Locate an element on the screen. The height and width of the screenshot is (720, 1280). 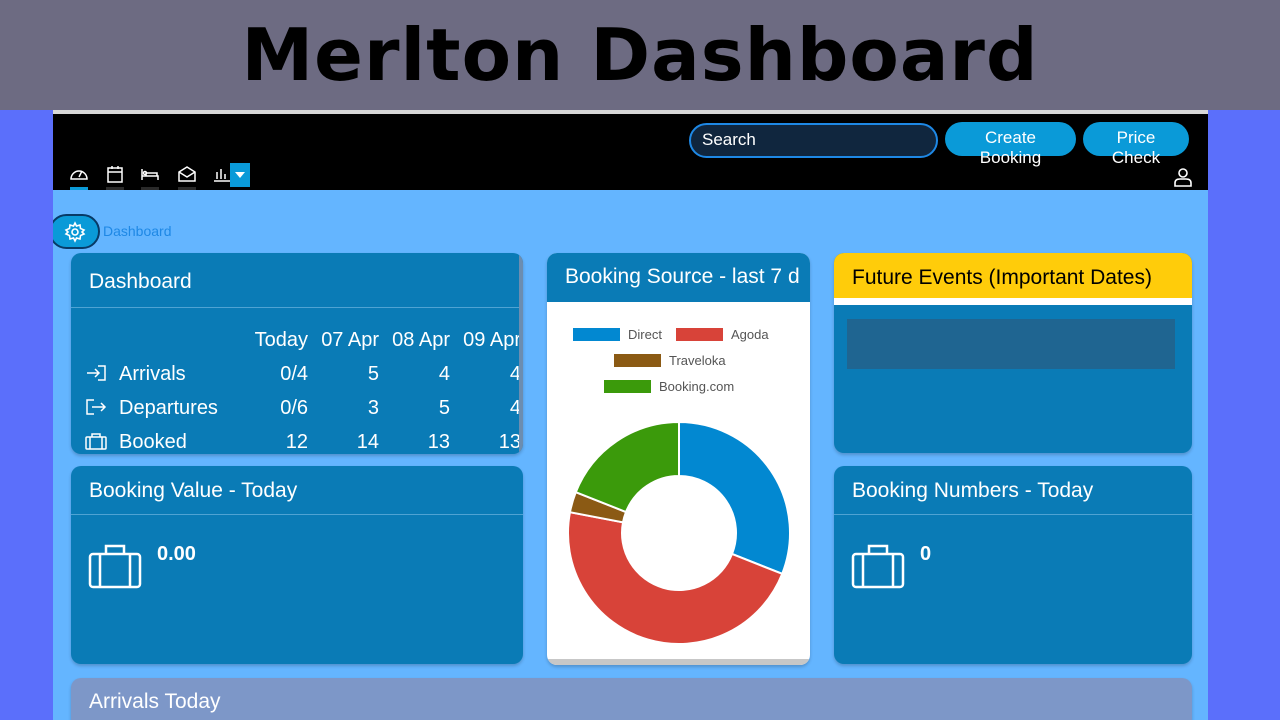
cell-value: 14 is located at coordinates (368, 441).